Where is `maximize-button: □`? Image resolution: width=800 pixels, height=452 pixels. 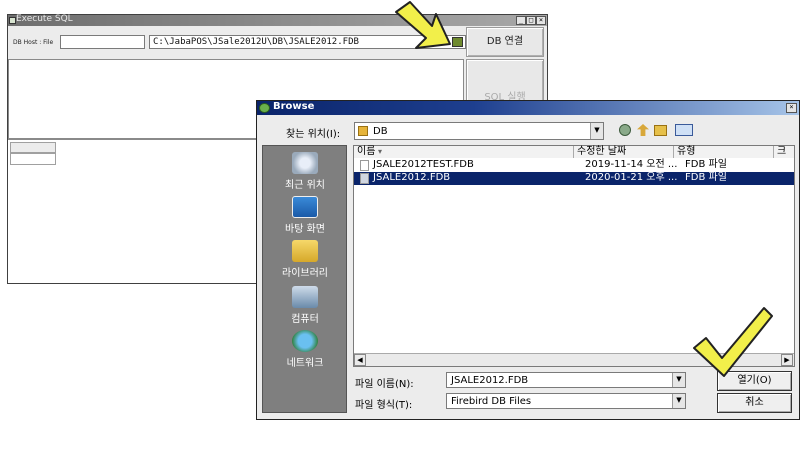
maximize-button: □ is located at coordinates (531, 20).